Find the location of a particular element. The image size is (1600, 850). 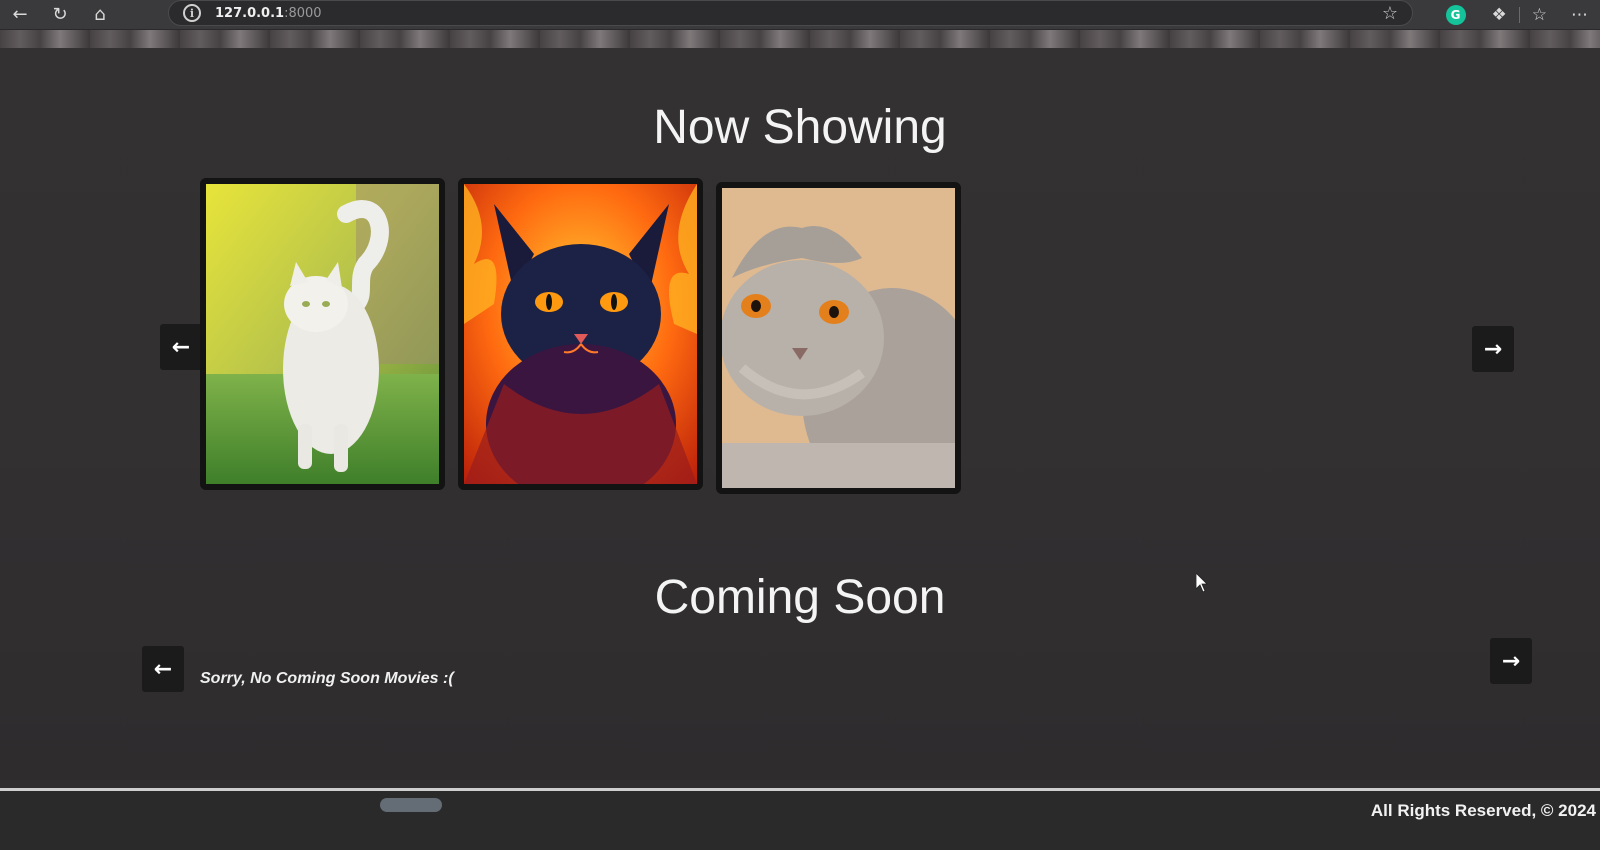

now-showing-next-button: → is located at coordinates (1493, 349).